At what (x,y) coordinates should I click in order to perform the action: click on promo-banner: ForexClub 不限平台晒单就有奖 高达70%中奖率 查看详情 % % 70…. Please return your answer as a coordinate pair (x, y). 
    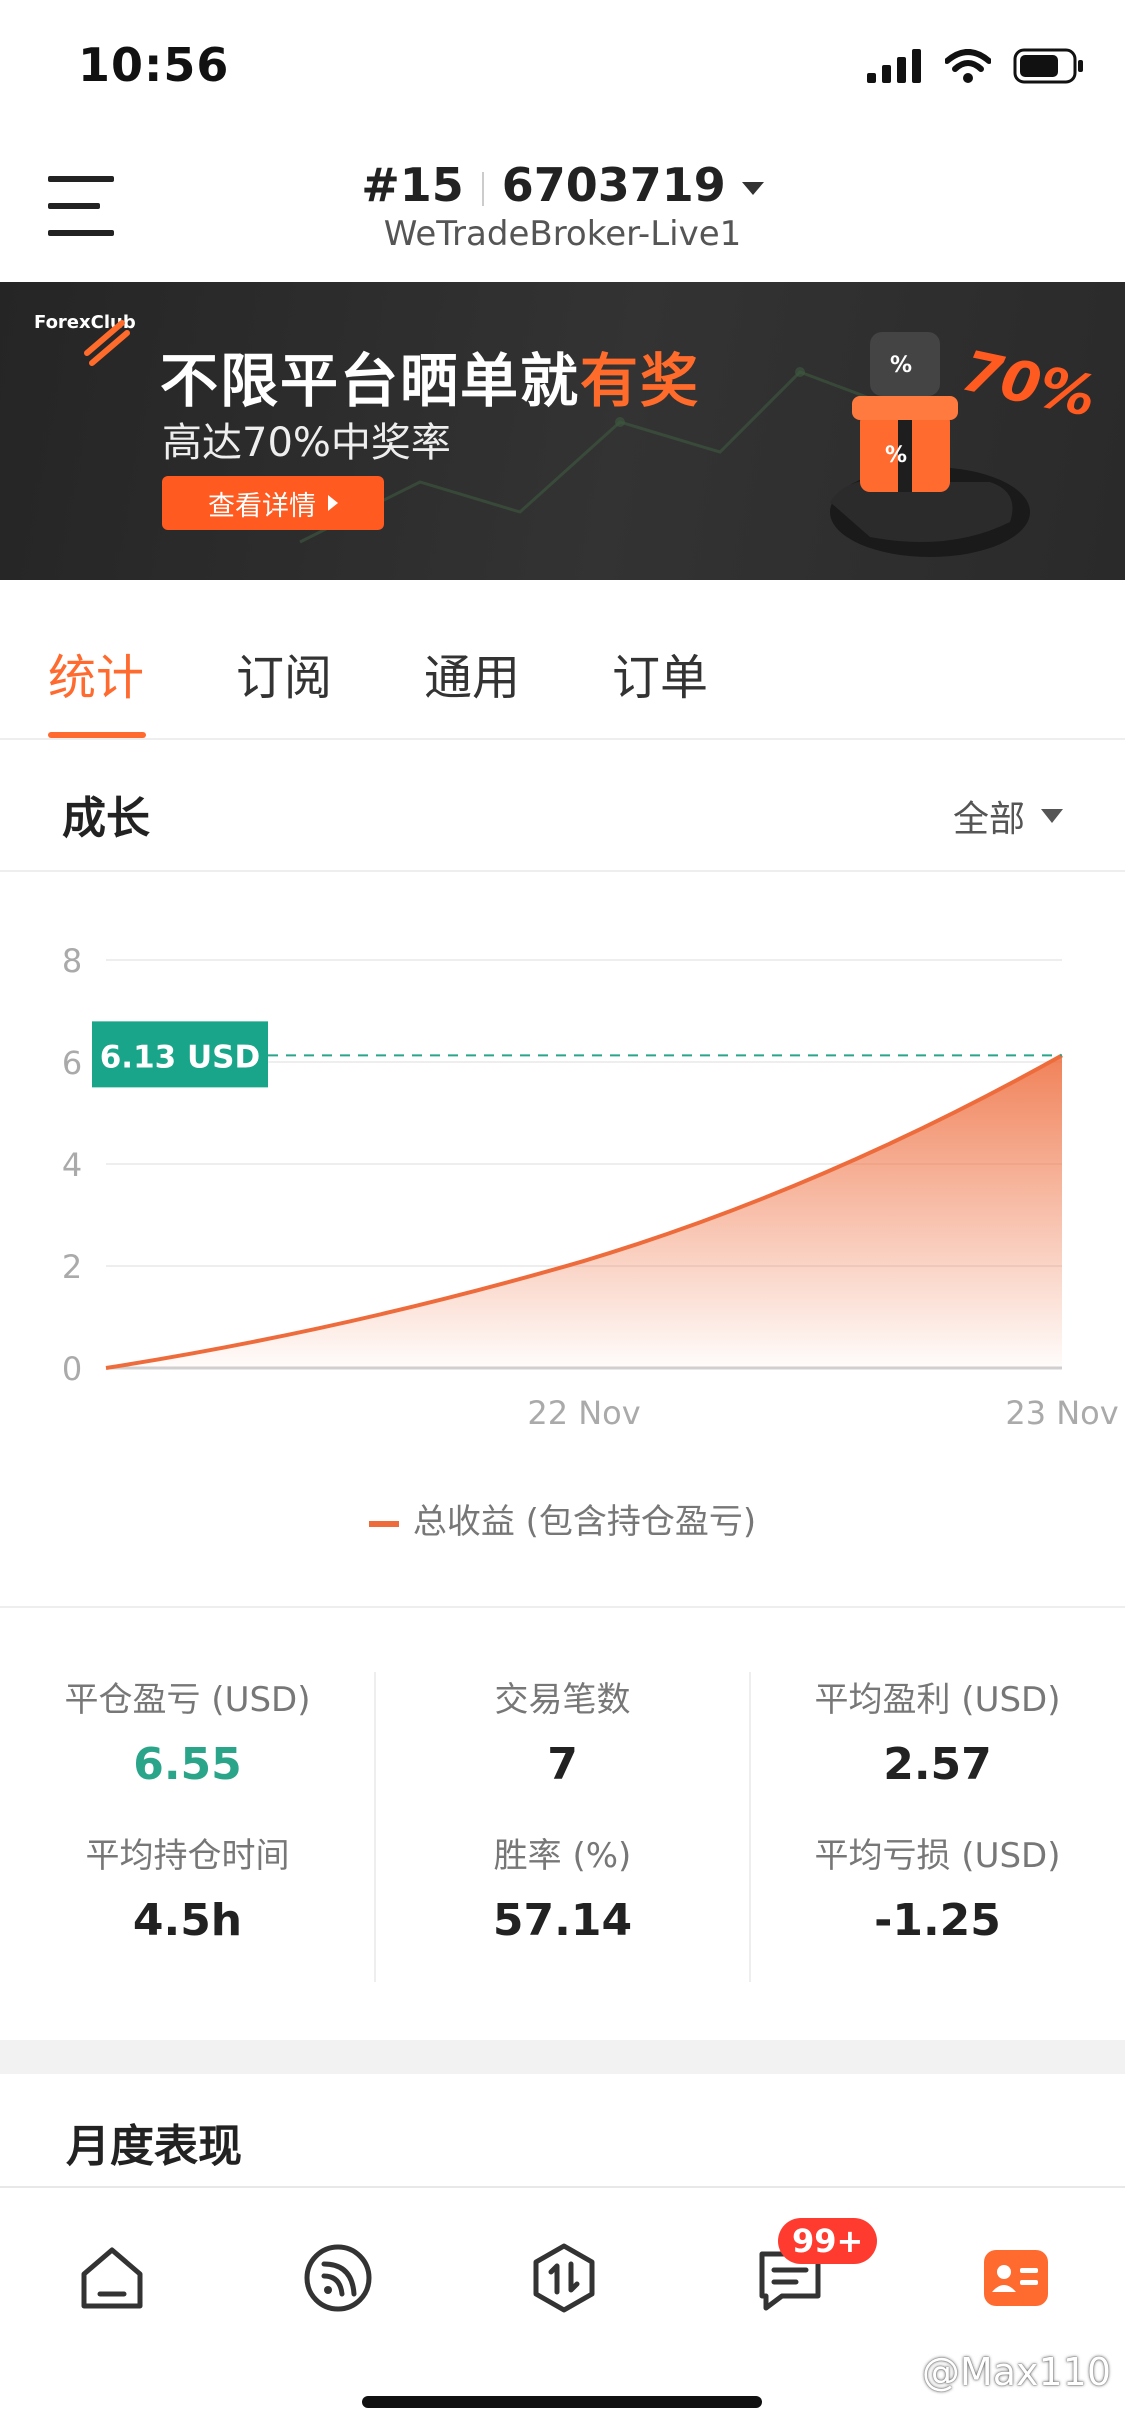
    Looking at the image, I should click on (562, 431).